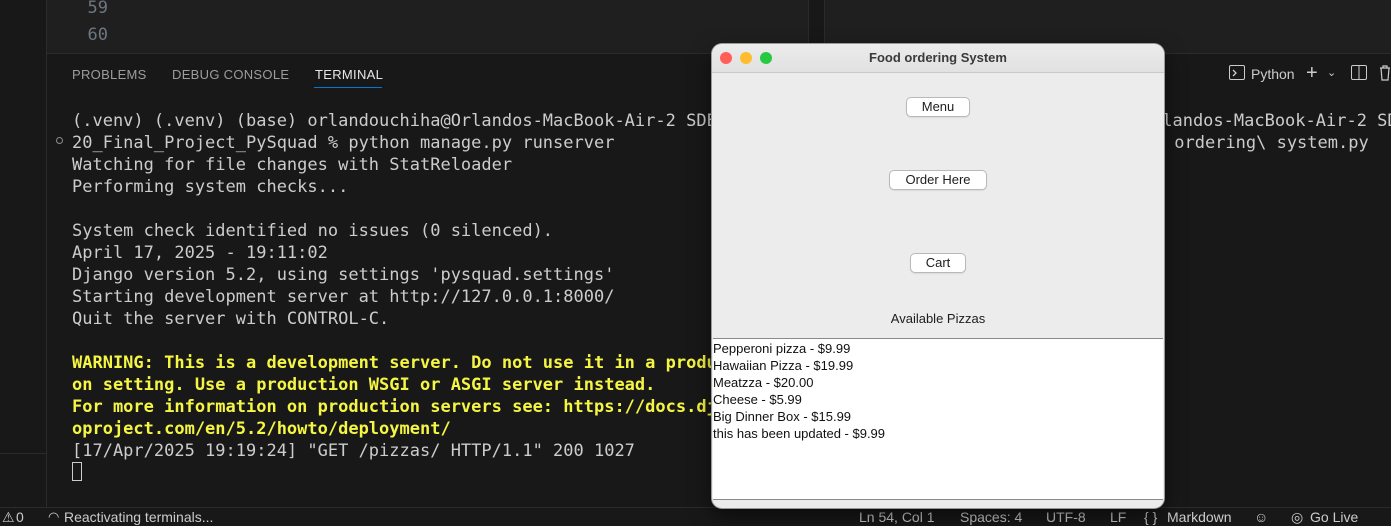  I want to click on trash-icon, so click(1385, 74).